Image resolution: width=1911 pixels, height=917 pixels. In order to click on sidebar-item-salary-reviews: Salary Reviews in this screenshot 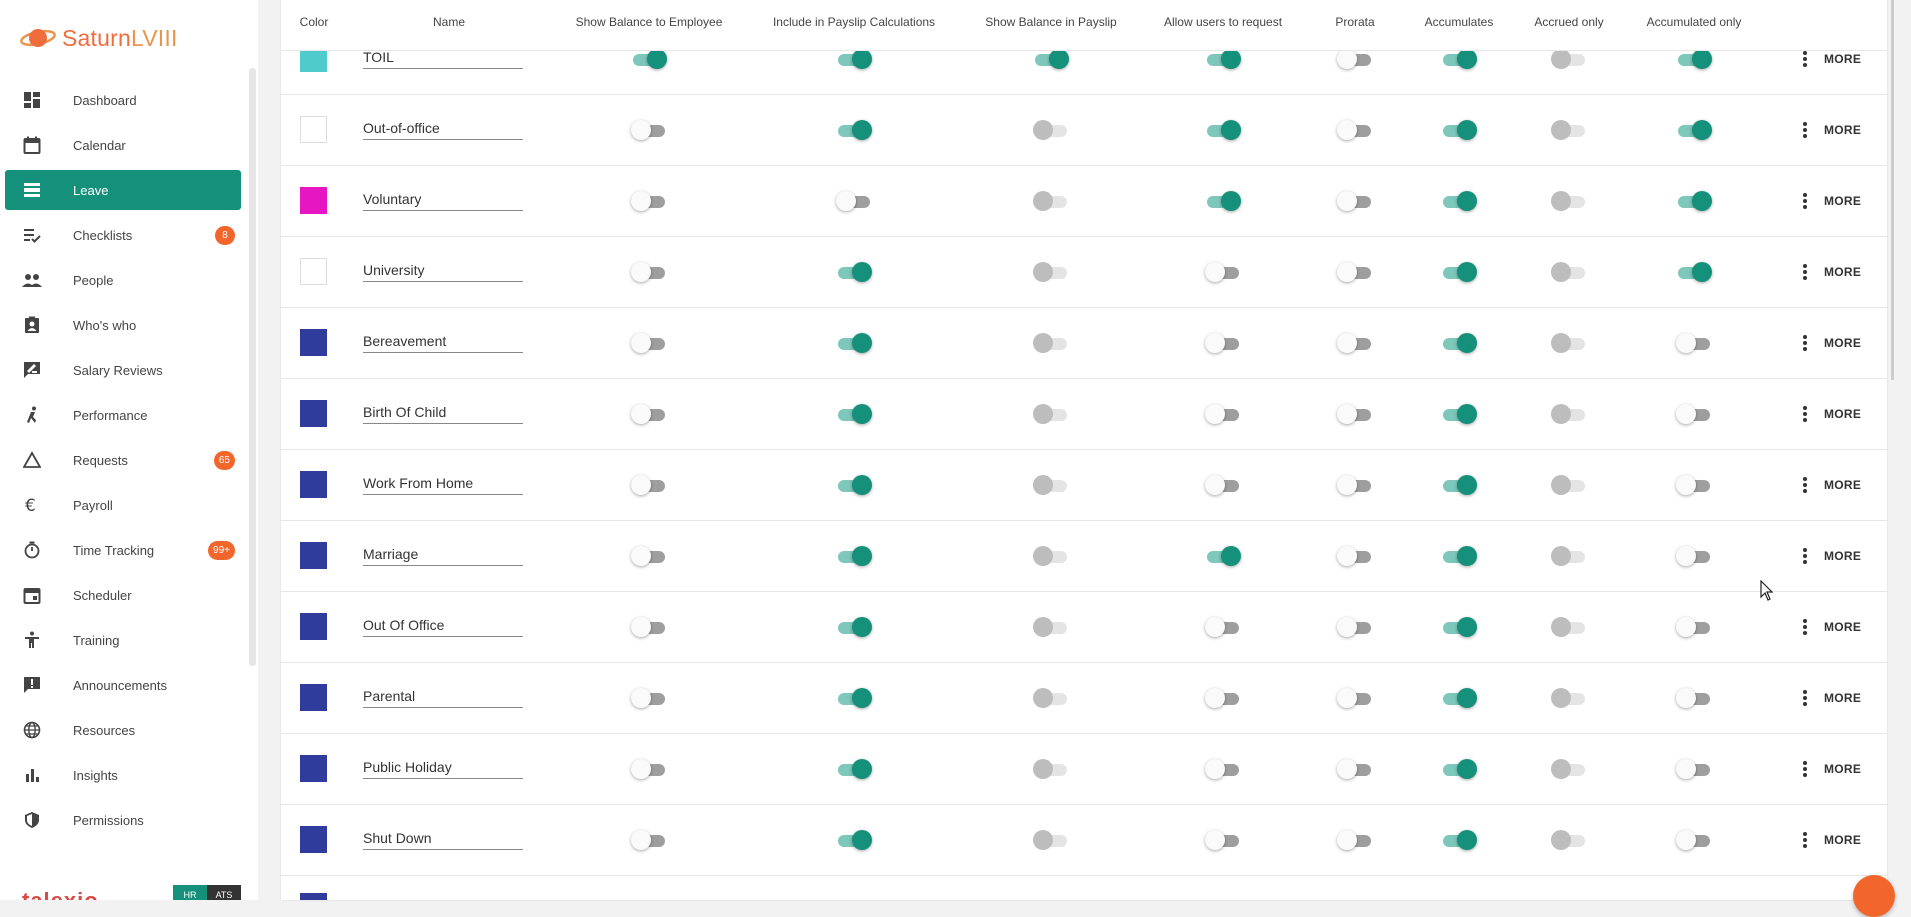, I will do `click(123, 370)`.